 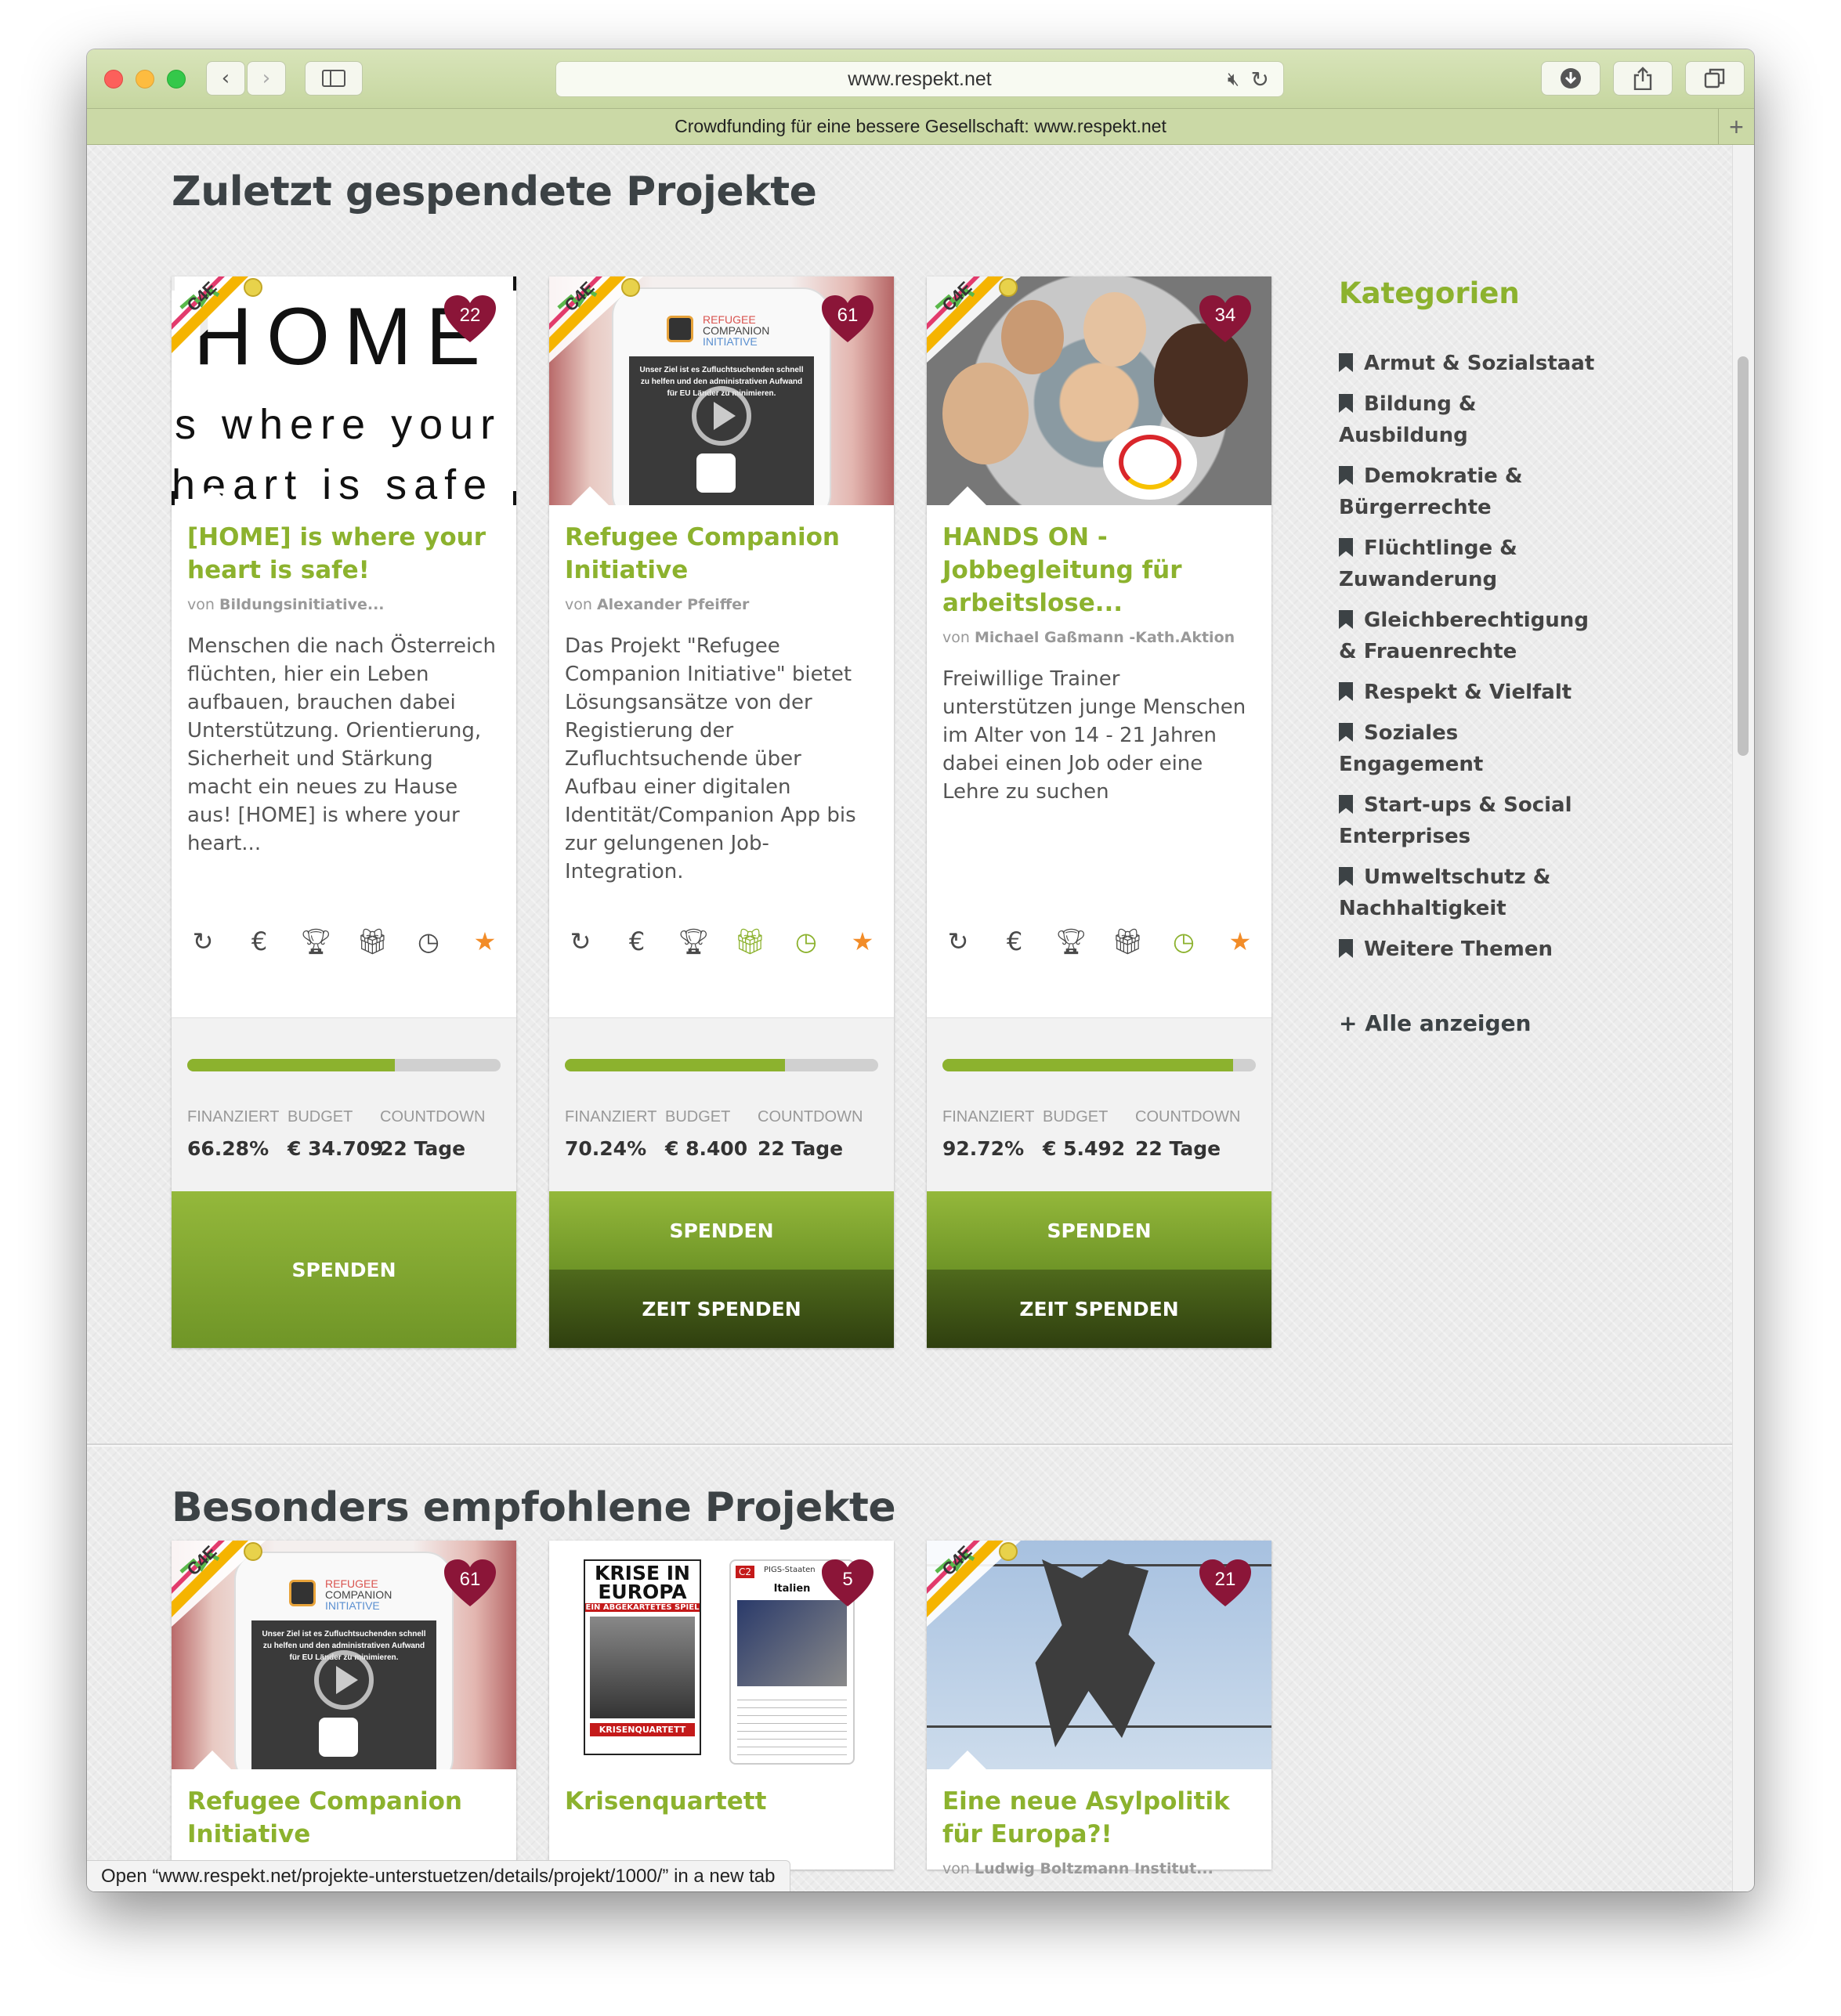 I want to click on category-label: Weitere Themen, so click(x=1458, y=949).